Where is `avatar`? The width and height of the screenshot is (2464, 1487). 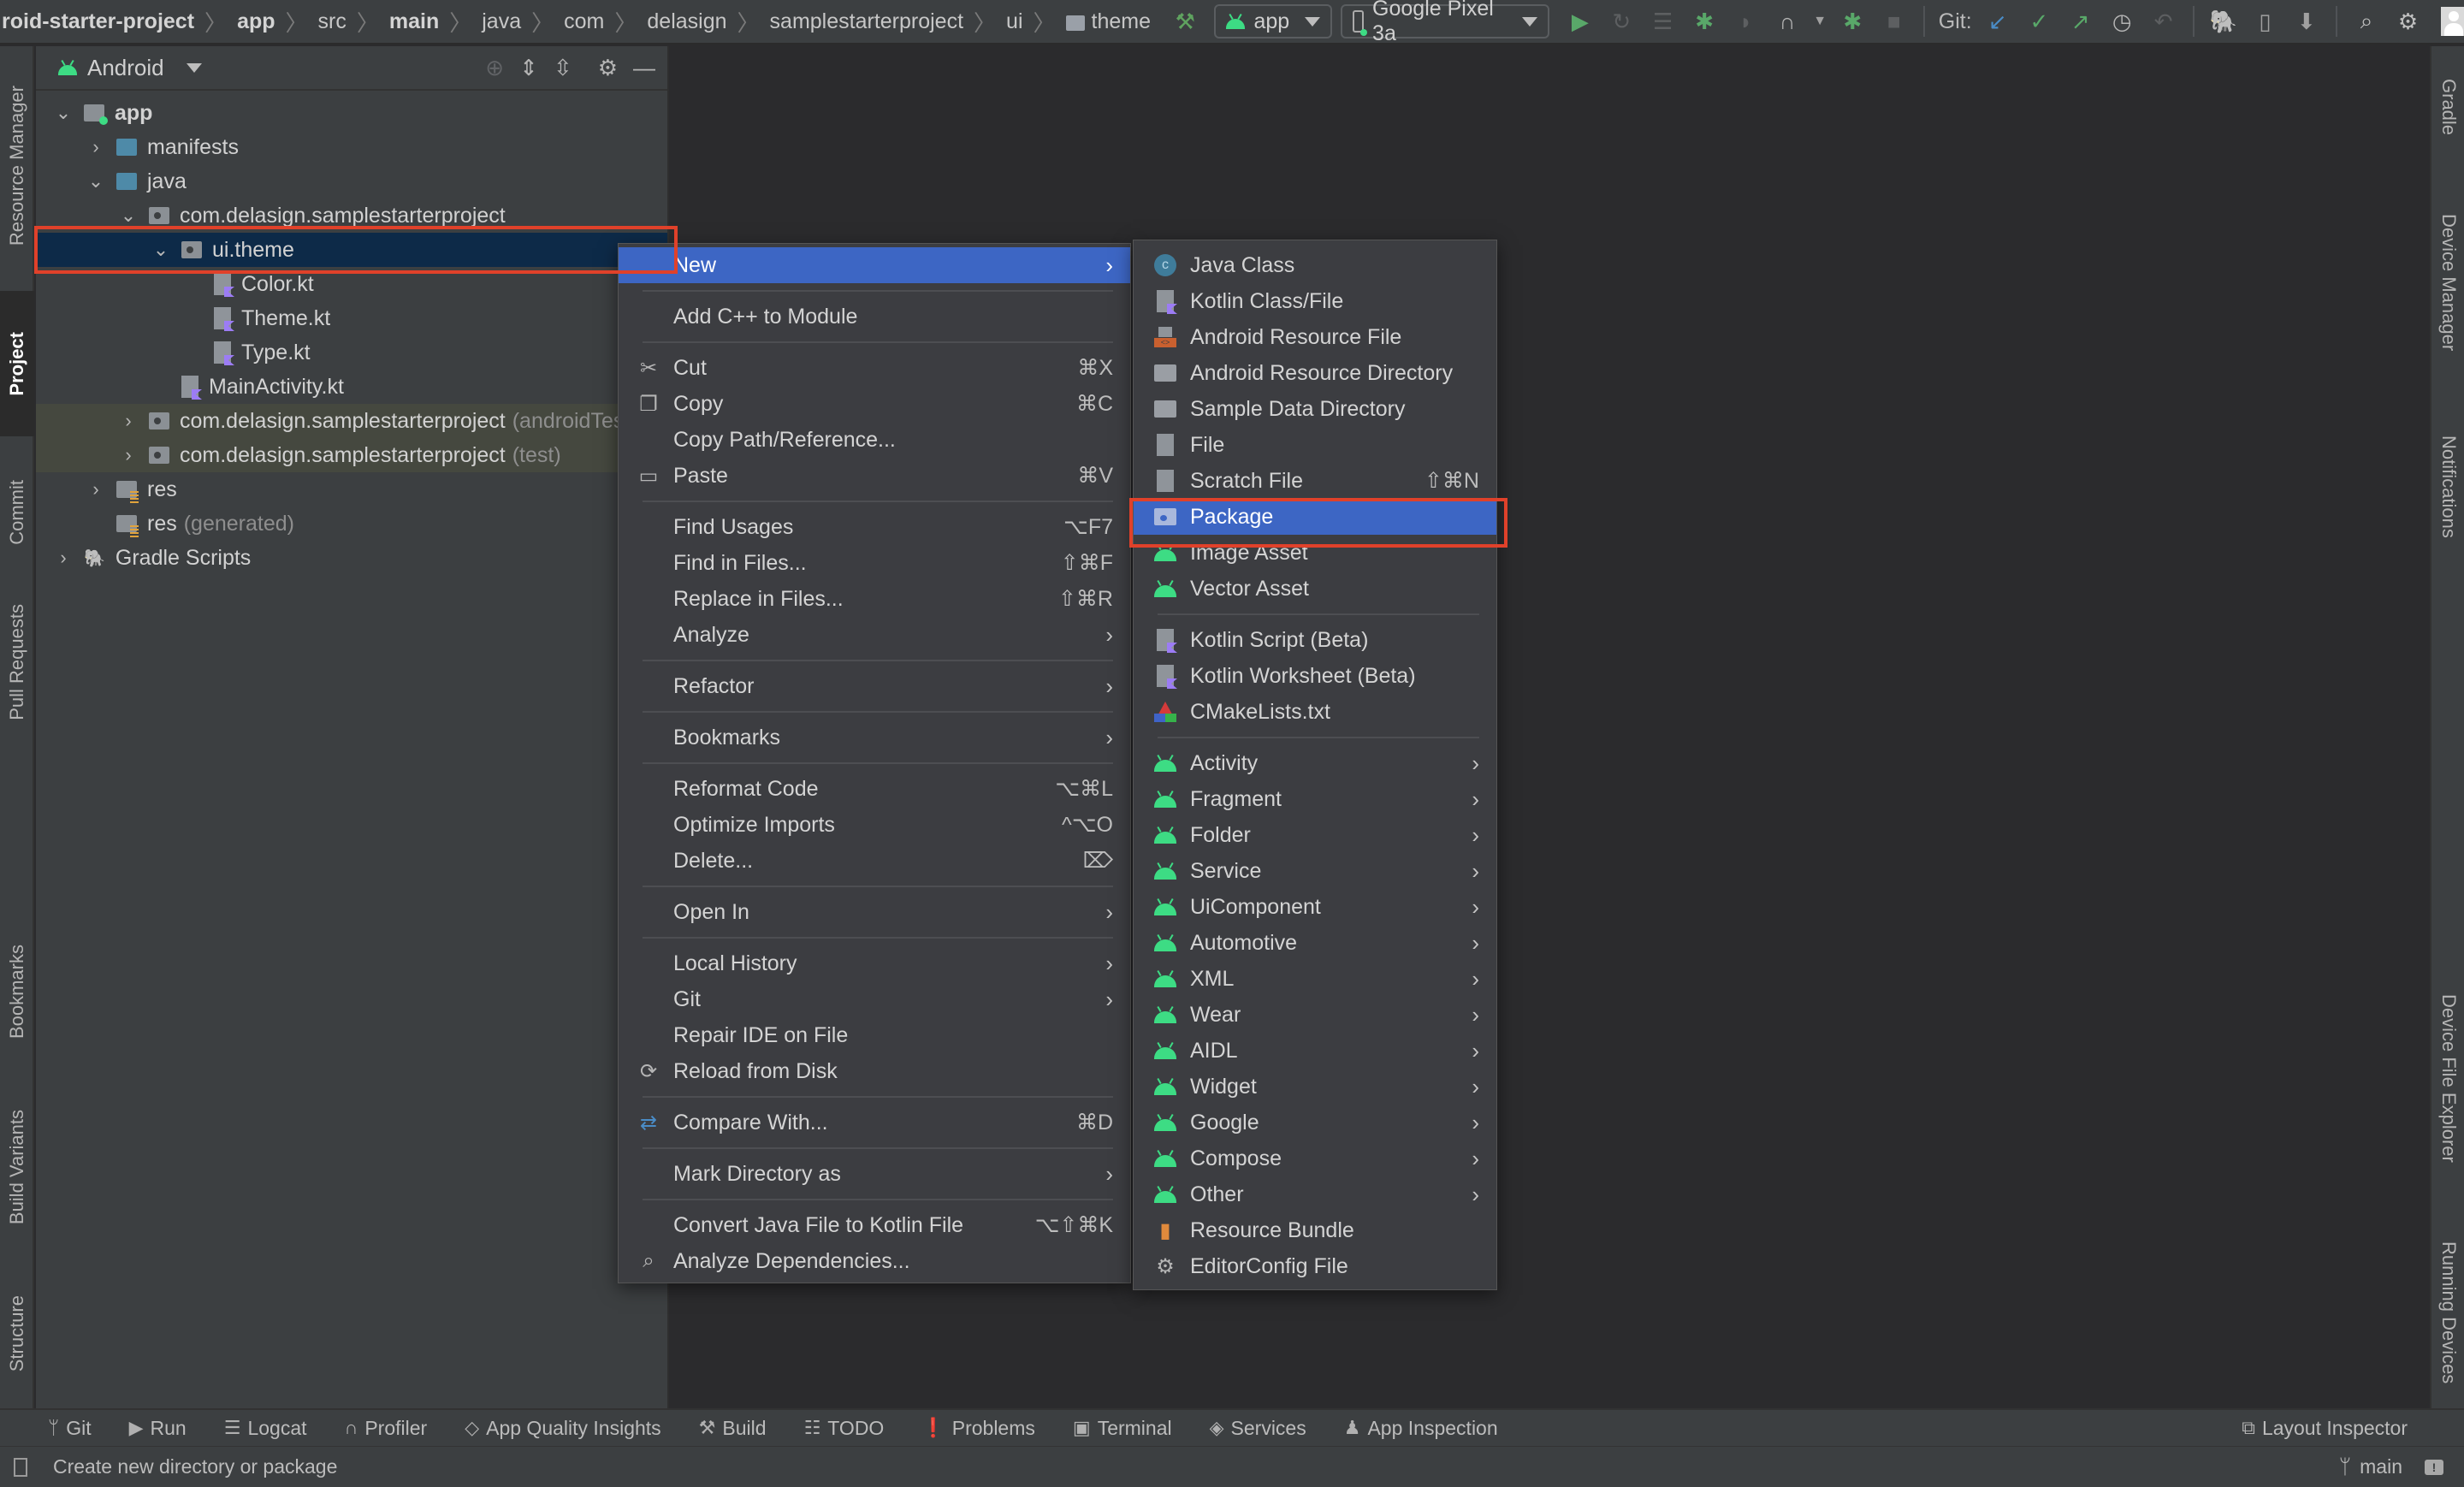
avatar is located at coordinates (2452, 21).